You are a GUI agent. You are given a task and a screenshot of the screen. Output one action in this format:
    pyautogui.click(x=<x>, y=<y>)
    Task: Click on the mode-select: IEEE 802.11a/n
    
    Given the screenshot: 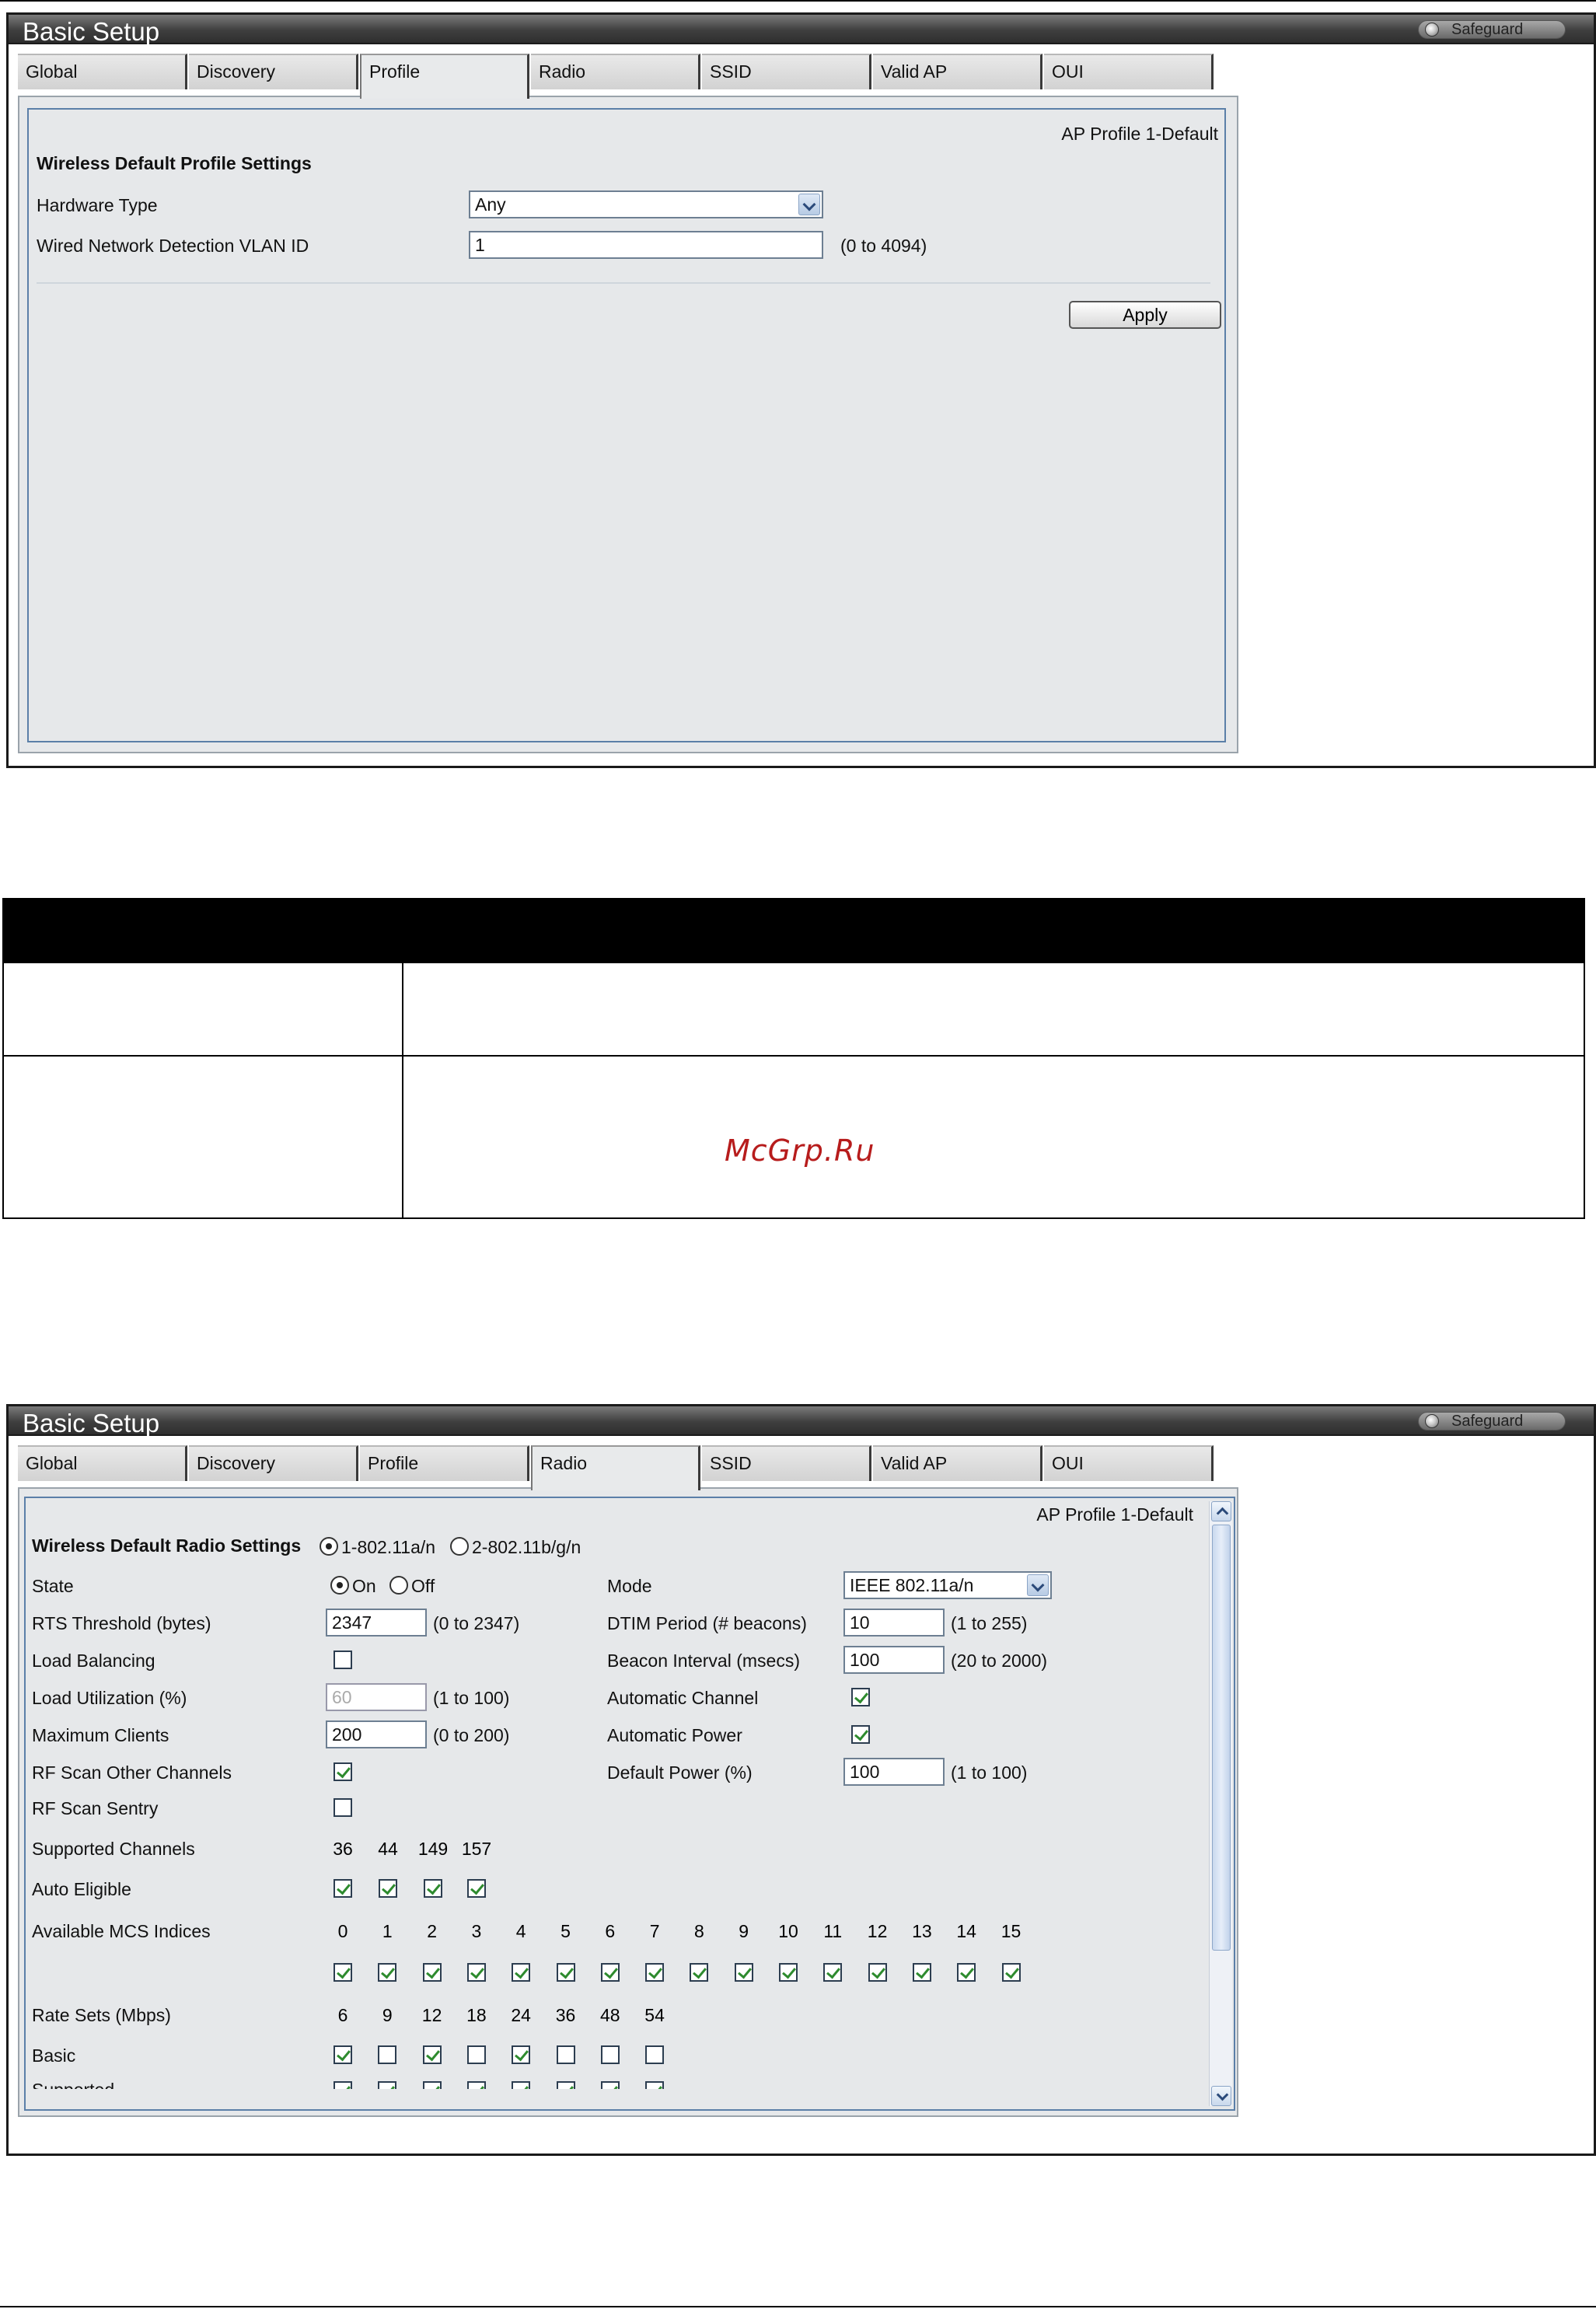 What is the action you would take?
    pyautogui.click(x=948, y=1585)
    